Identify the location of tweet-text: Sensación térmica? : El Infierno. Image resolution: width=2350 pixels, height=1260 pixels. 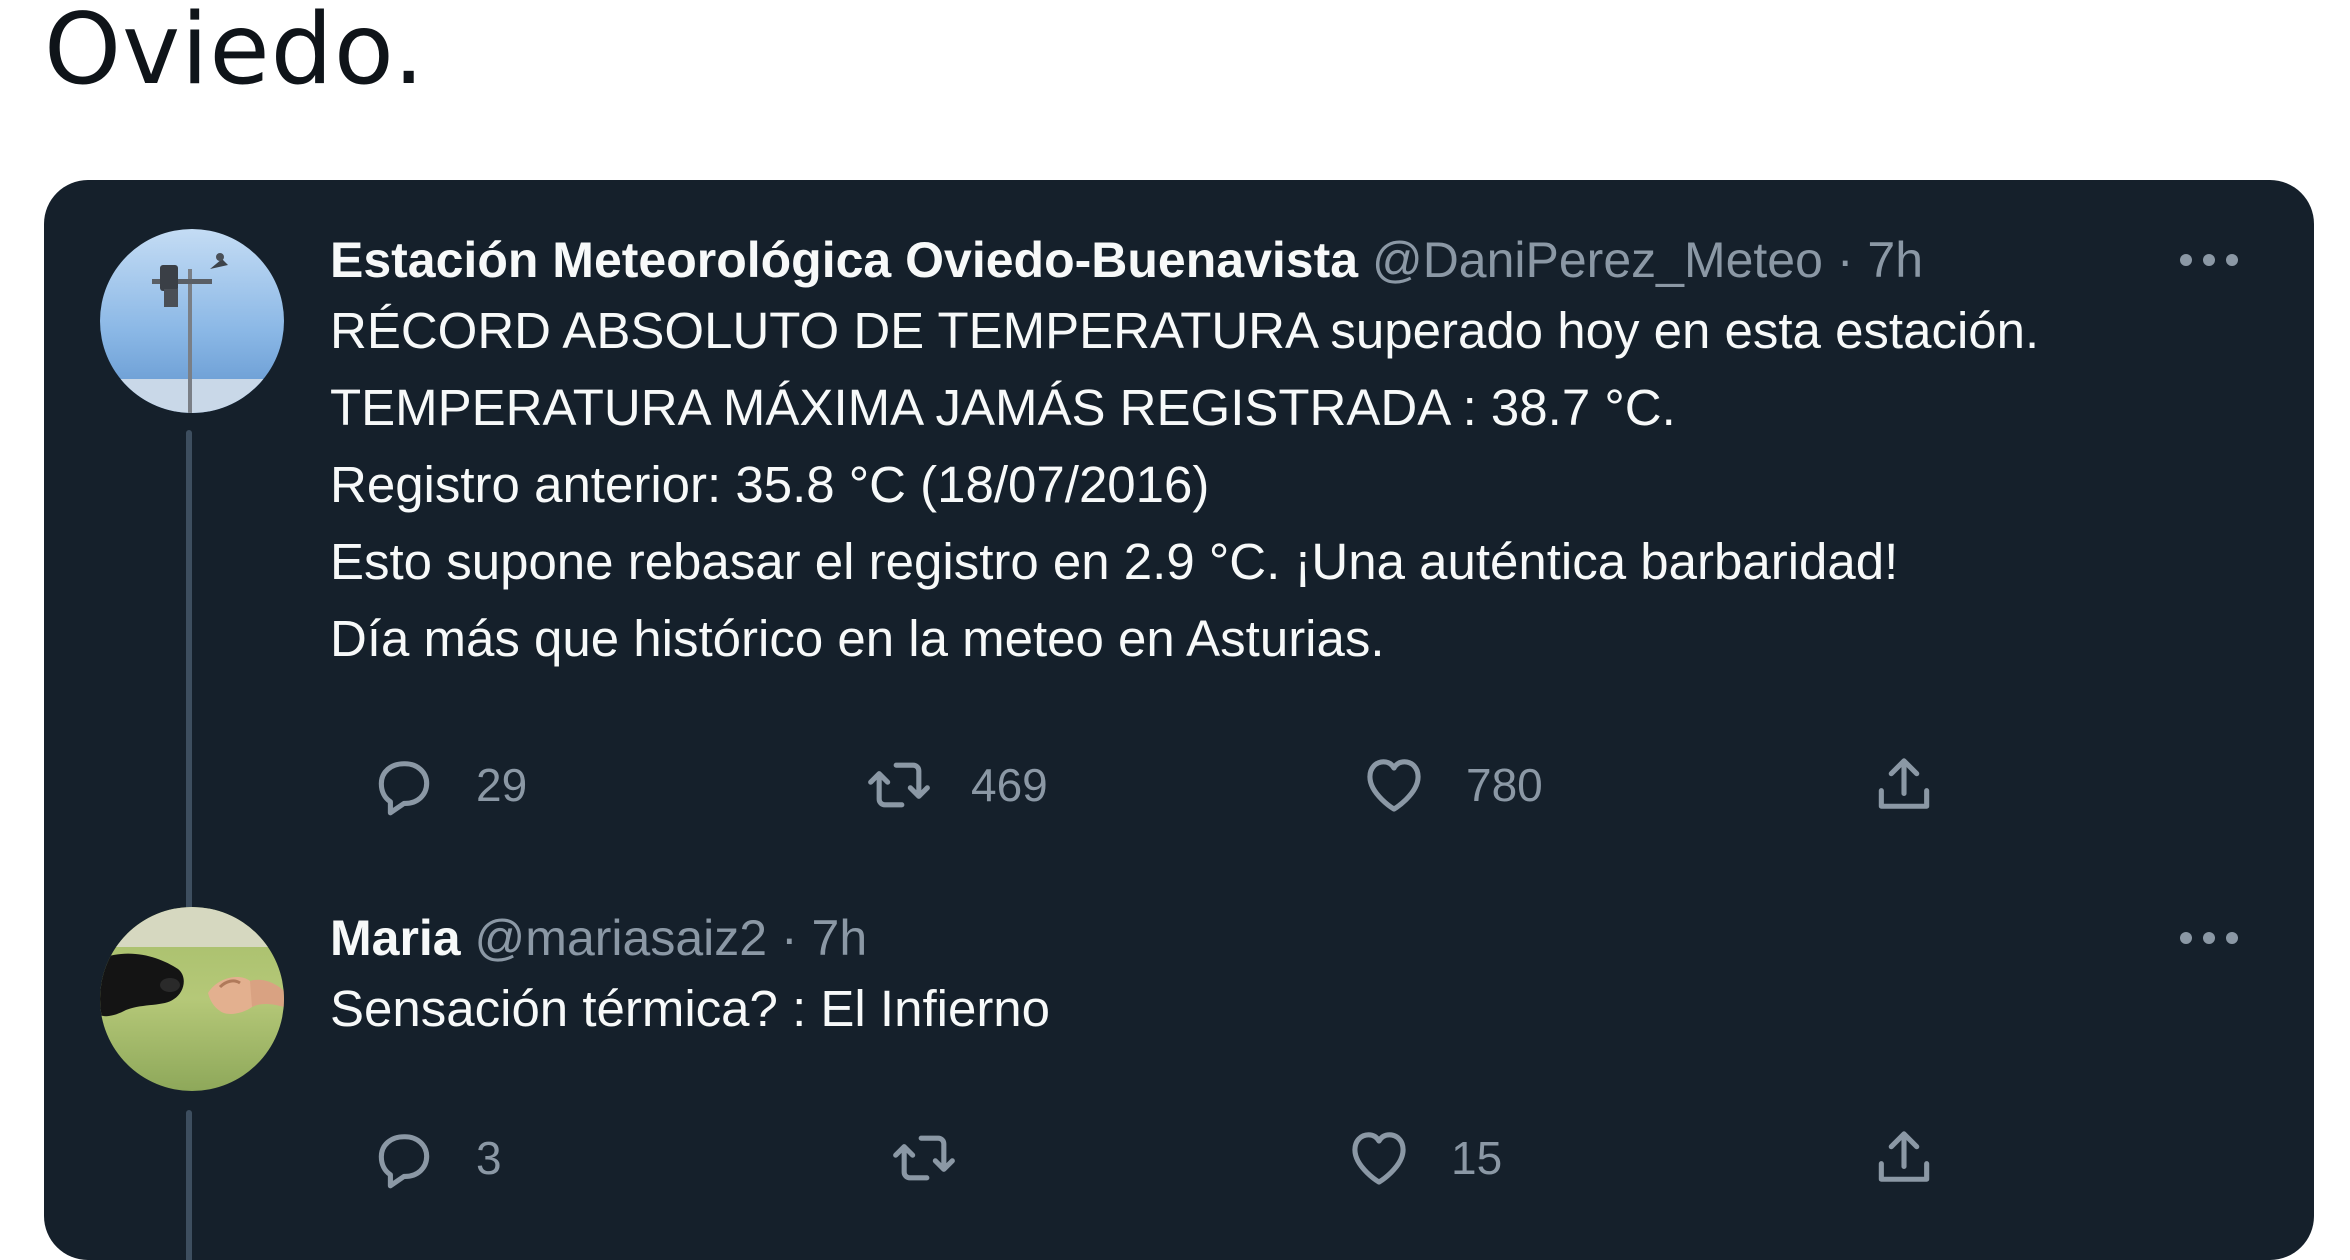
(690, 1008).